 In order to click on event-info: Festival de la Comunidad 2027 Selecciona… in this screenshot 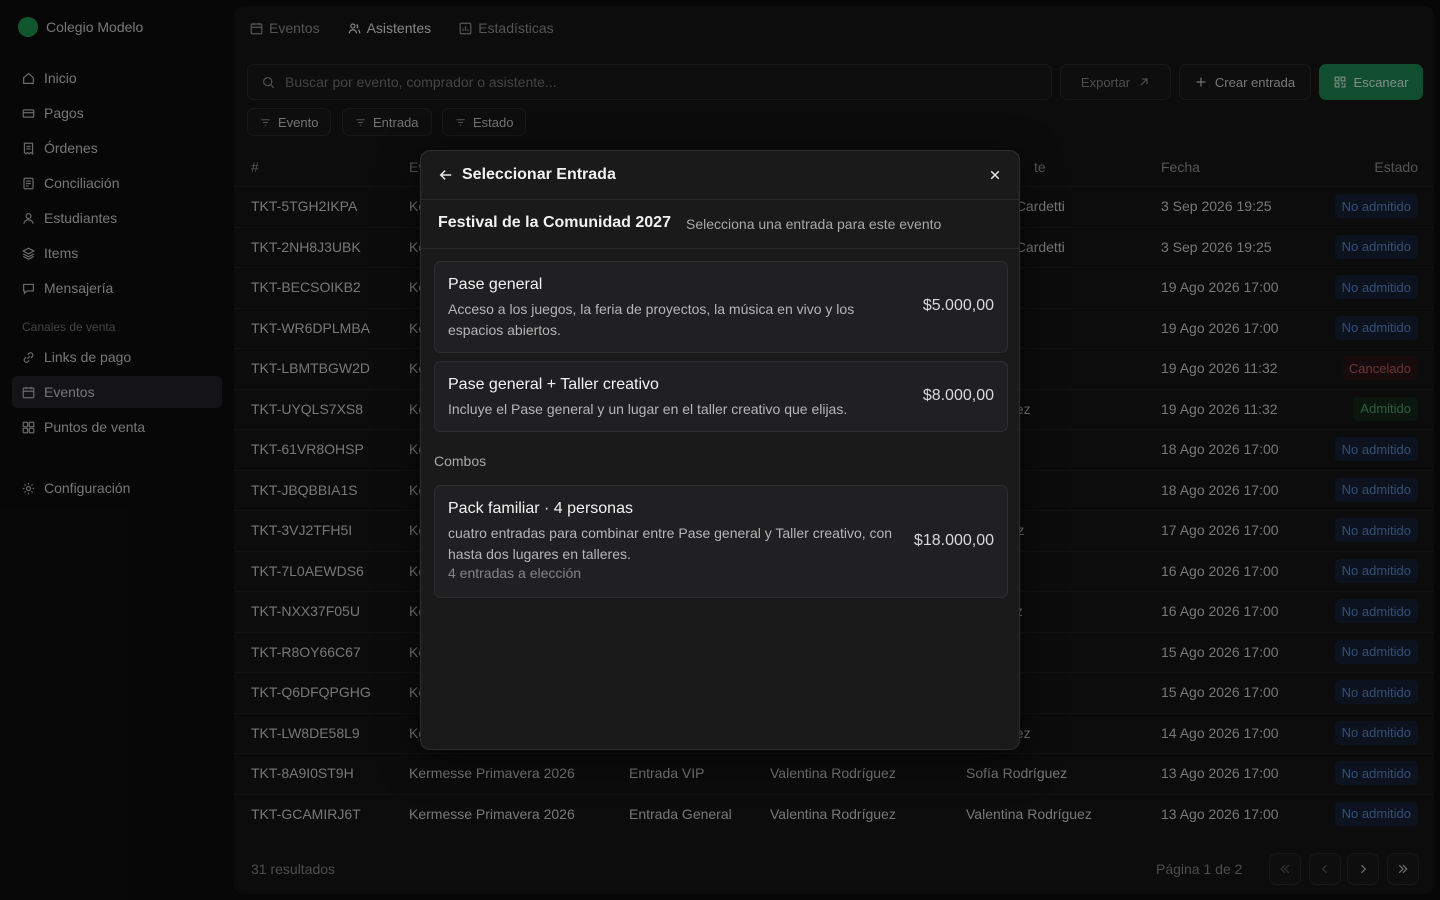, I will do `click(720, 224)`.